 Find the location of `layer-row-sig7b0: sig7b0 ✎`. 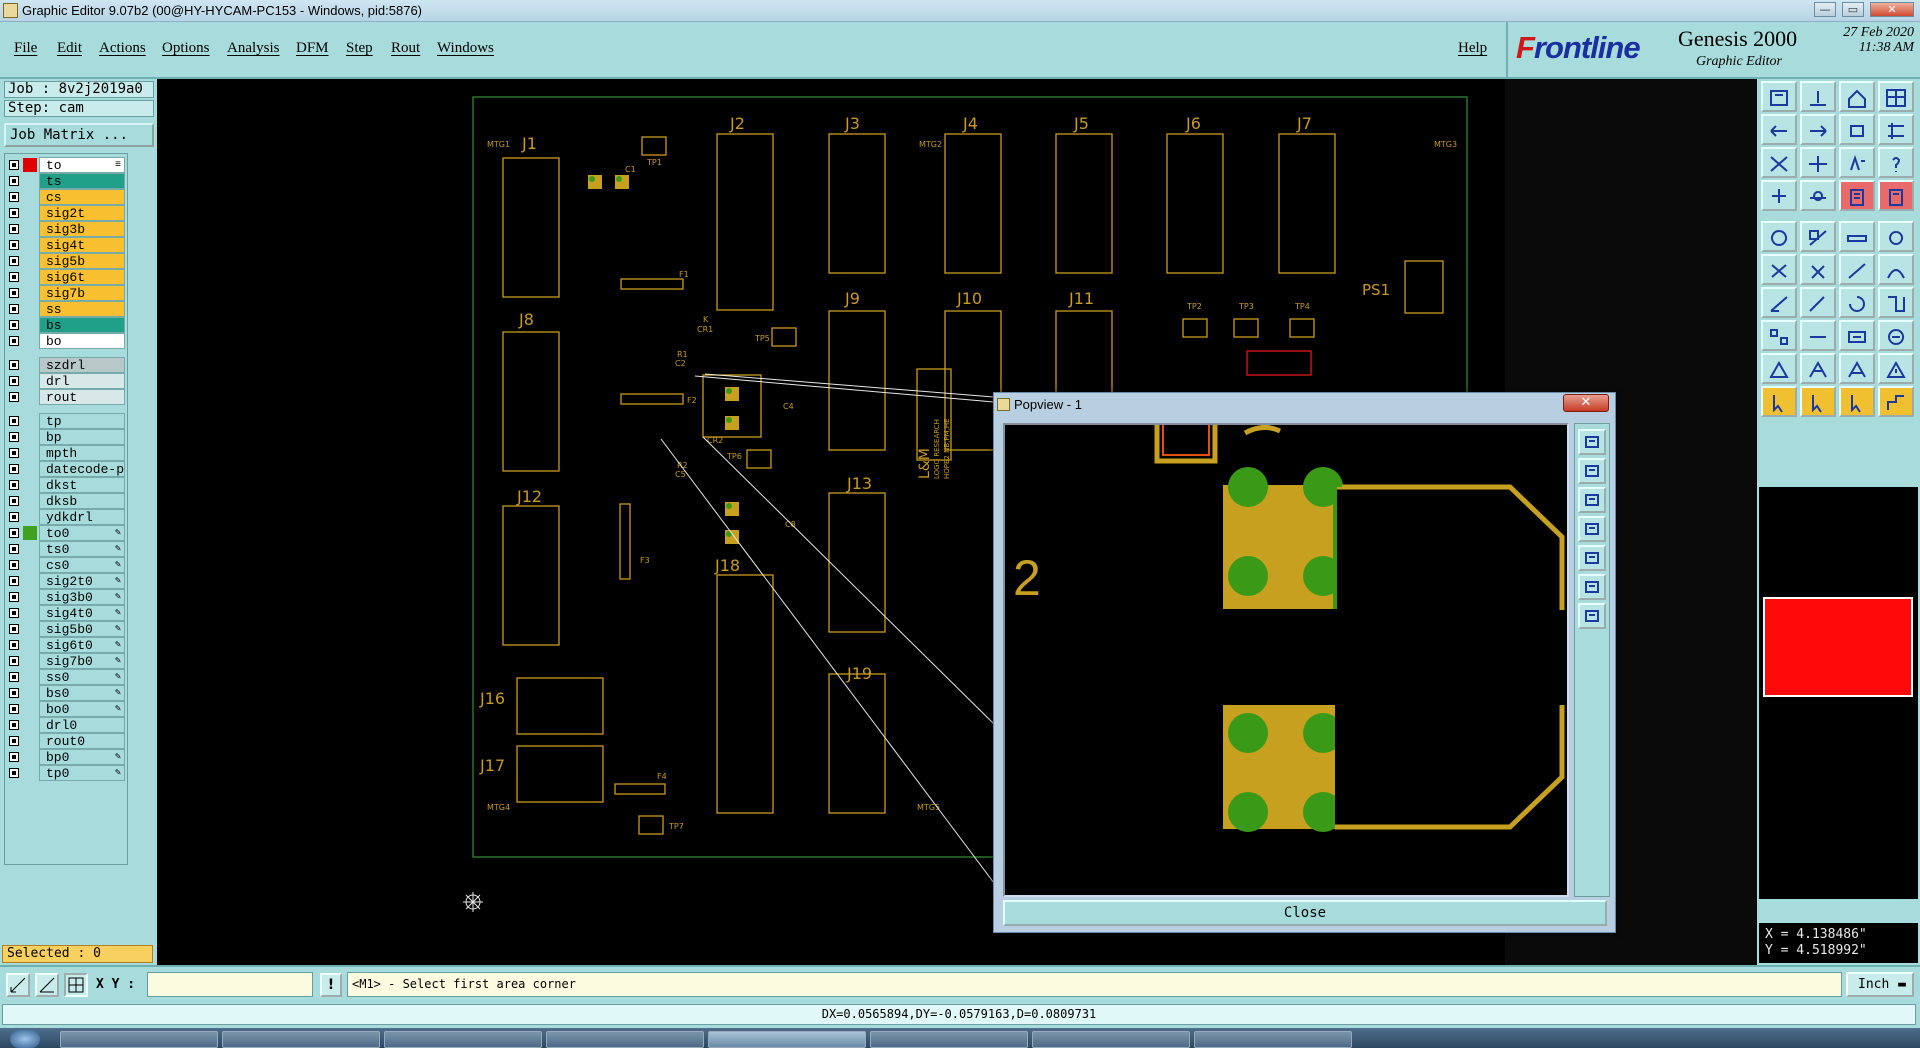

layer-row-sig7b0: sig7b0 ✎ is located at coordinates (66, 661).